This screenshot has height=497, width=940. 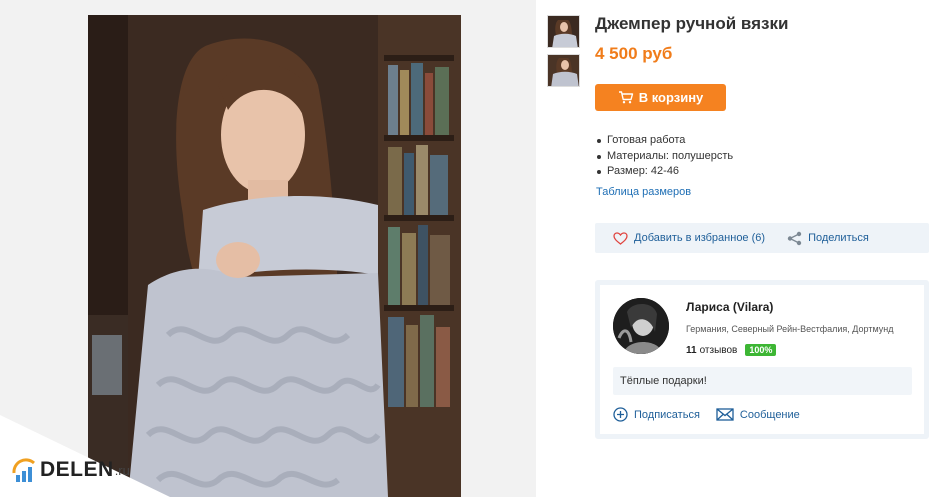 I want to click on send-message-label: Сообщение, so click(x=769, y=414).